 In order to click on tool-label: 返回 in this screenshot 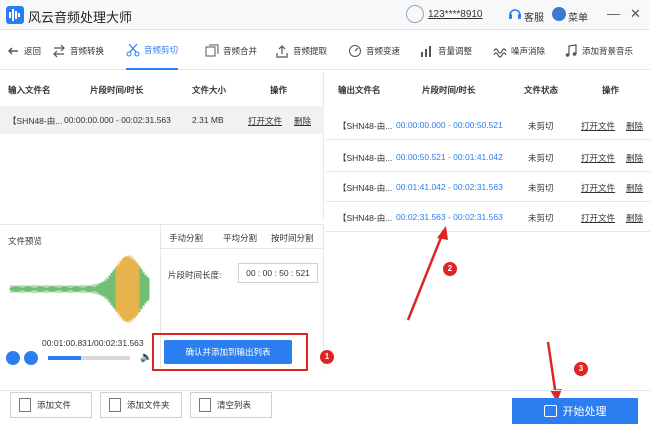, I will do `click(33, 51)`.